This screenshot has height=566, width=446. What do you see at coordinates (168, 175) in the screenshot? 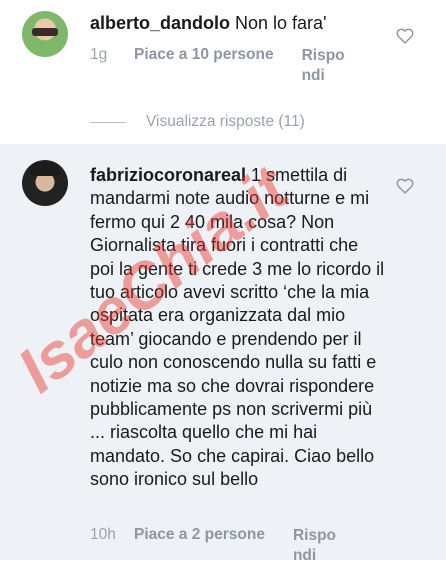
I see `comment-username: fabriziocoronareal` at bounding box center [168, 175].